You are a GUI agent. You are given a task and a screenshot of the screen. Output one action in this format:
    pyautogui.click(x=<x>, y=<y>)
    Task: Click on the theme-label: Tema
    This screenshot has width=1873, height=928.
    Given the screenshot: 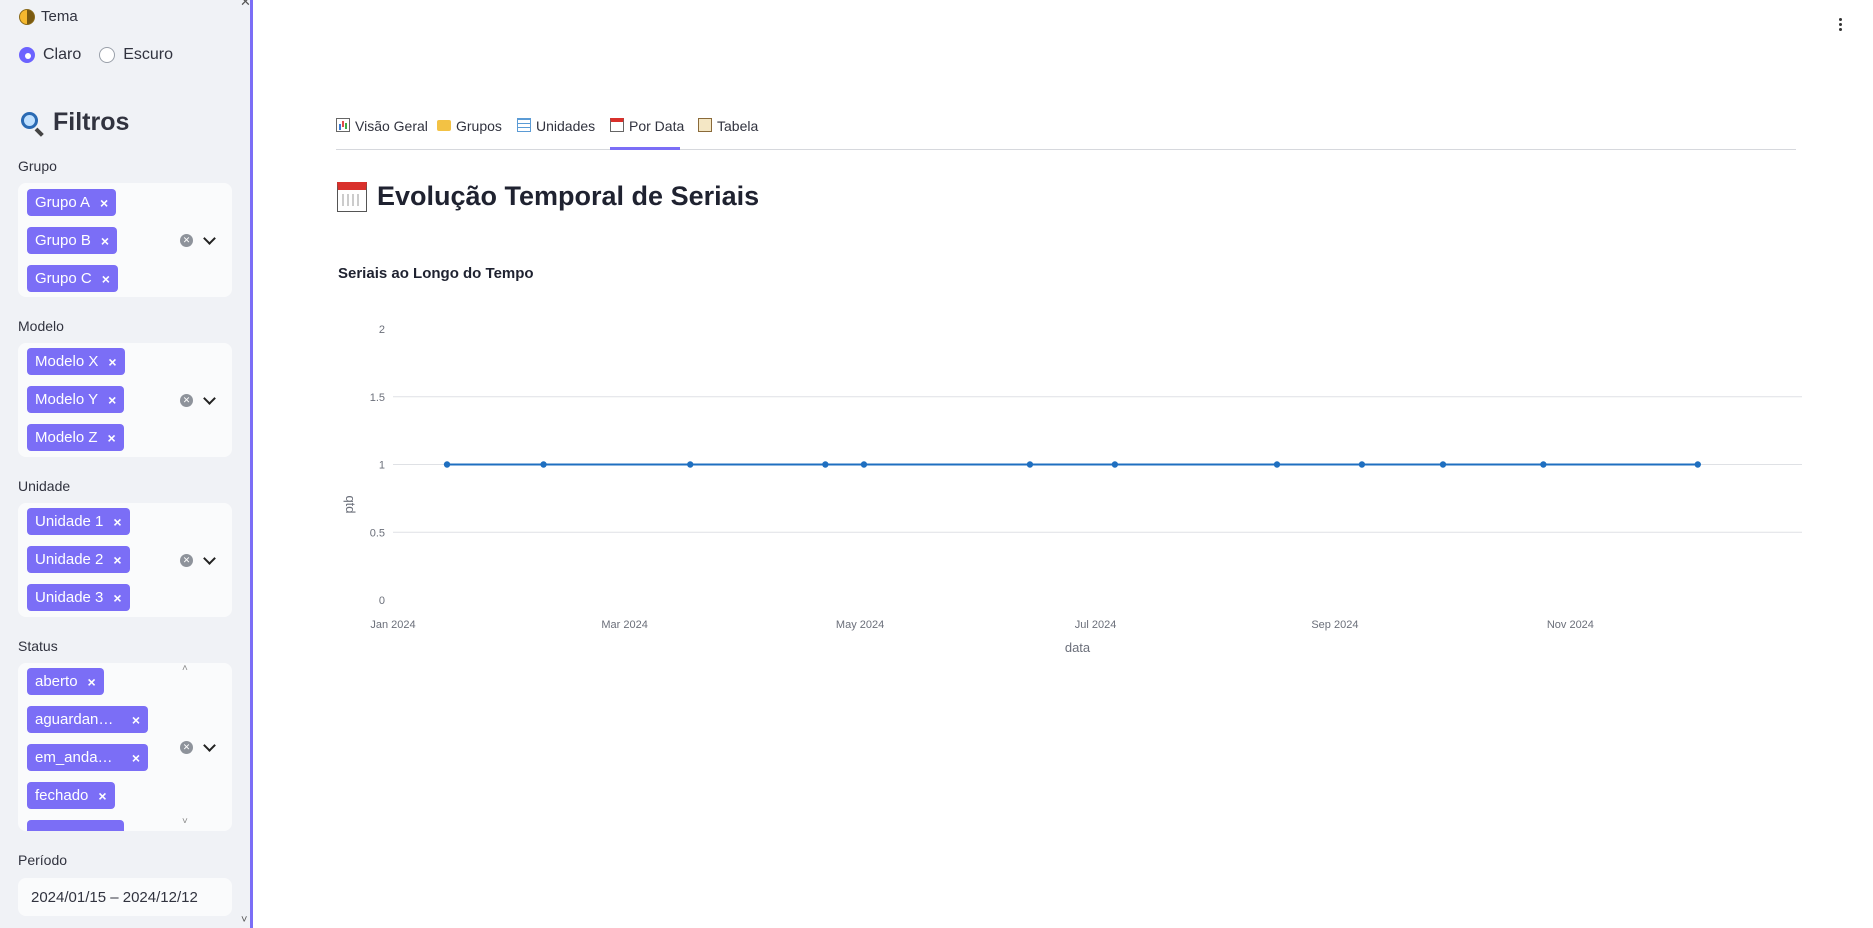 What is the action you would take?
    pyautogui.click(x=59, y=16)
    